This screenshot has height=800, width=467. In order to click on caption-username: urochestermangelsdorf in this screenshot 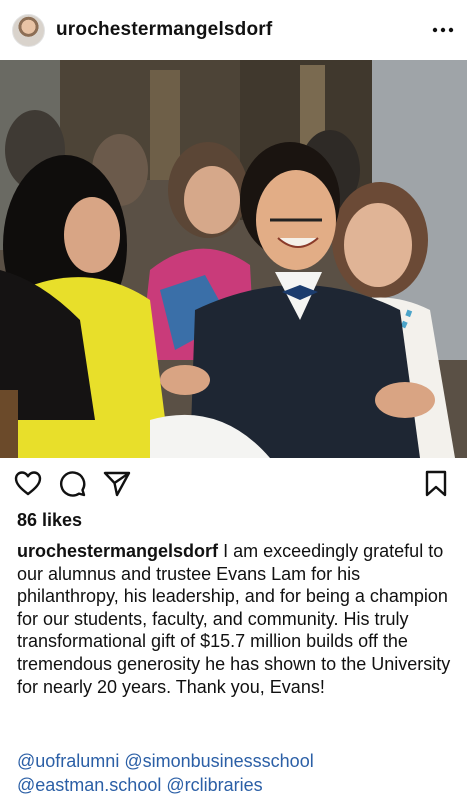, I will do `click(117, 551)`.